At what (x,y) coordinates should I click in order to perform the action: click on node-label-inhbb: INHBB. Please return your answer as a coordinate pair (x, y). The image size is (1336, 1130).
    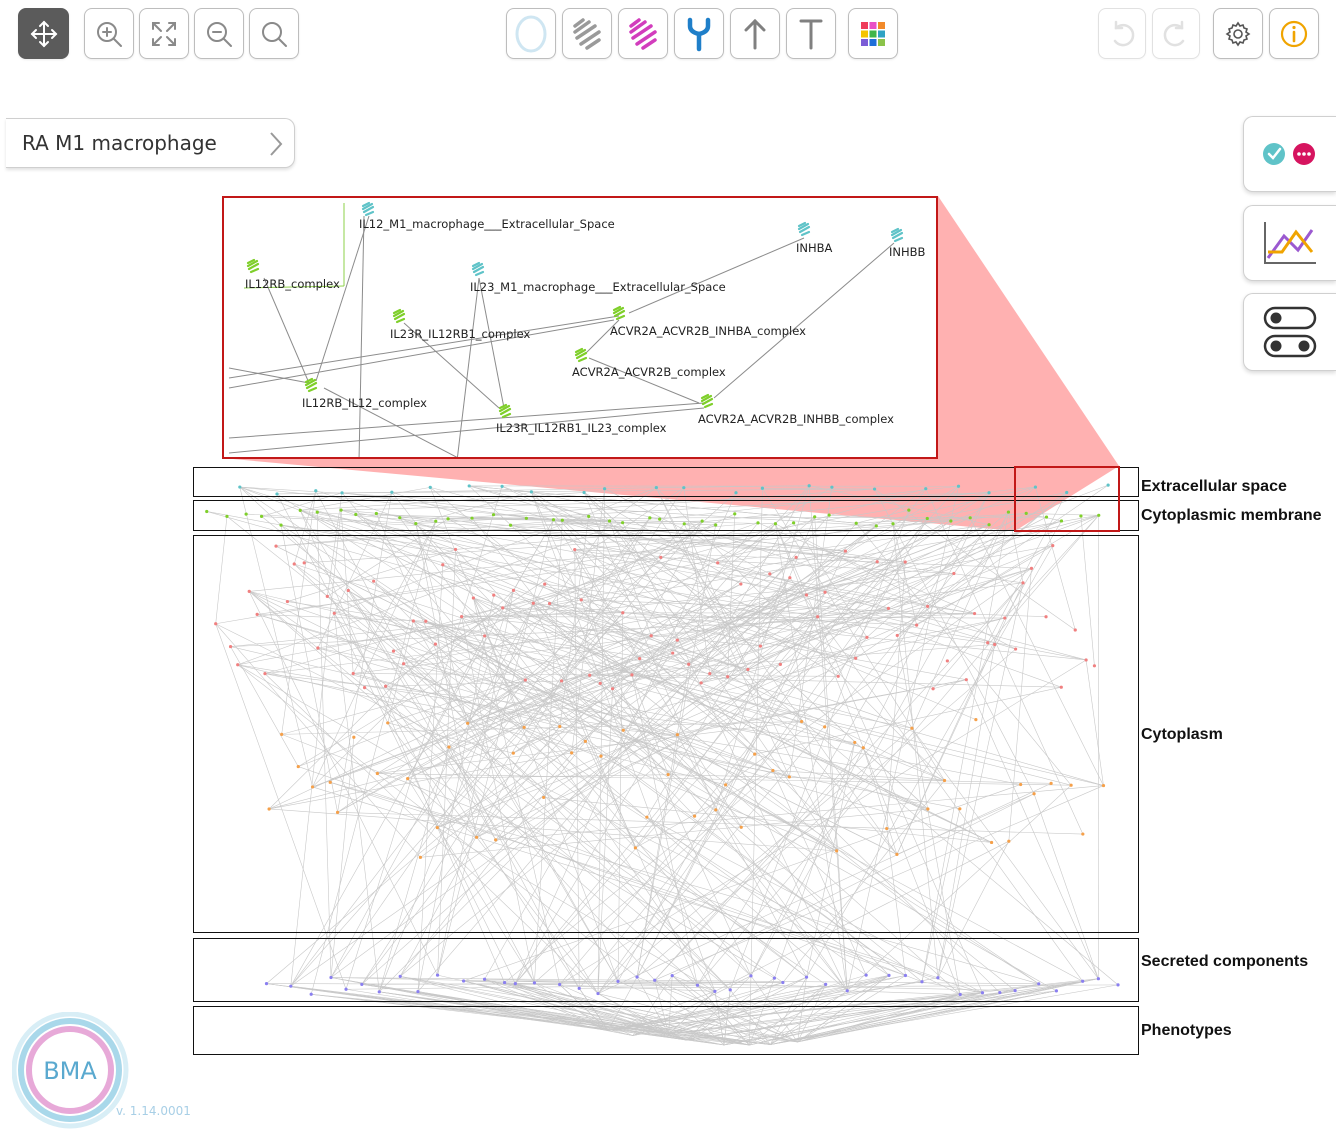
    Looking at the image, I should click on (907, 252).